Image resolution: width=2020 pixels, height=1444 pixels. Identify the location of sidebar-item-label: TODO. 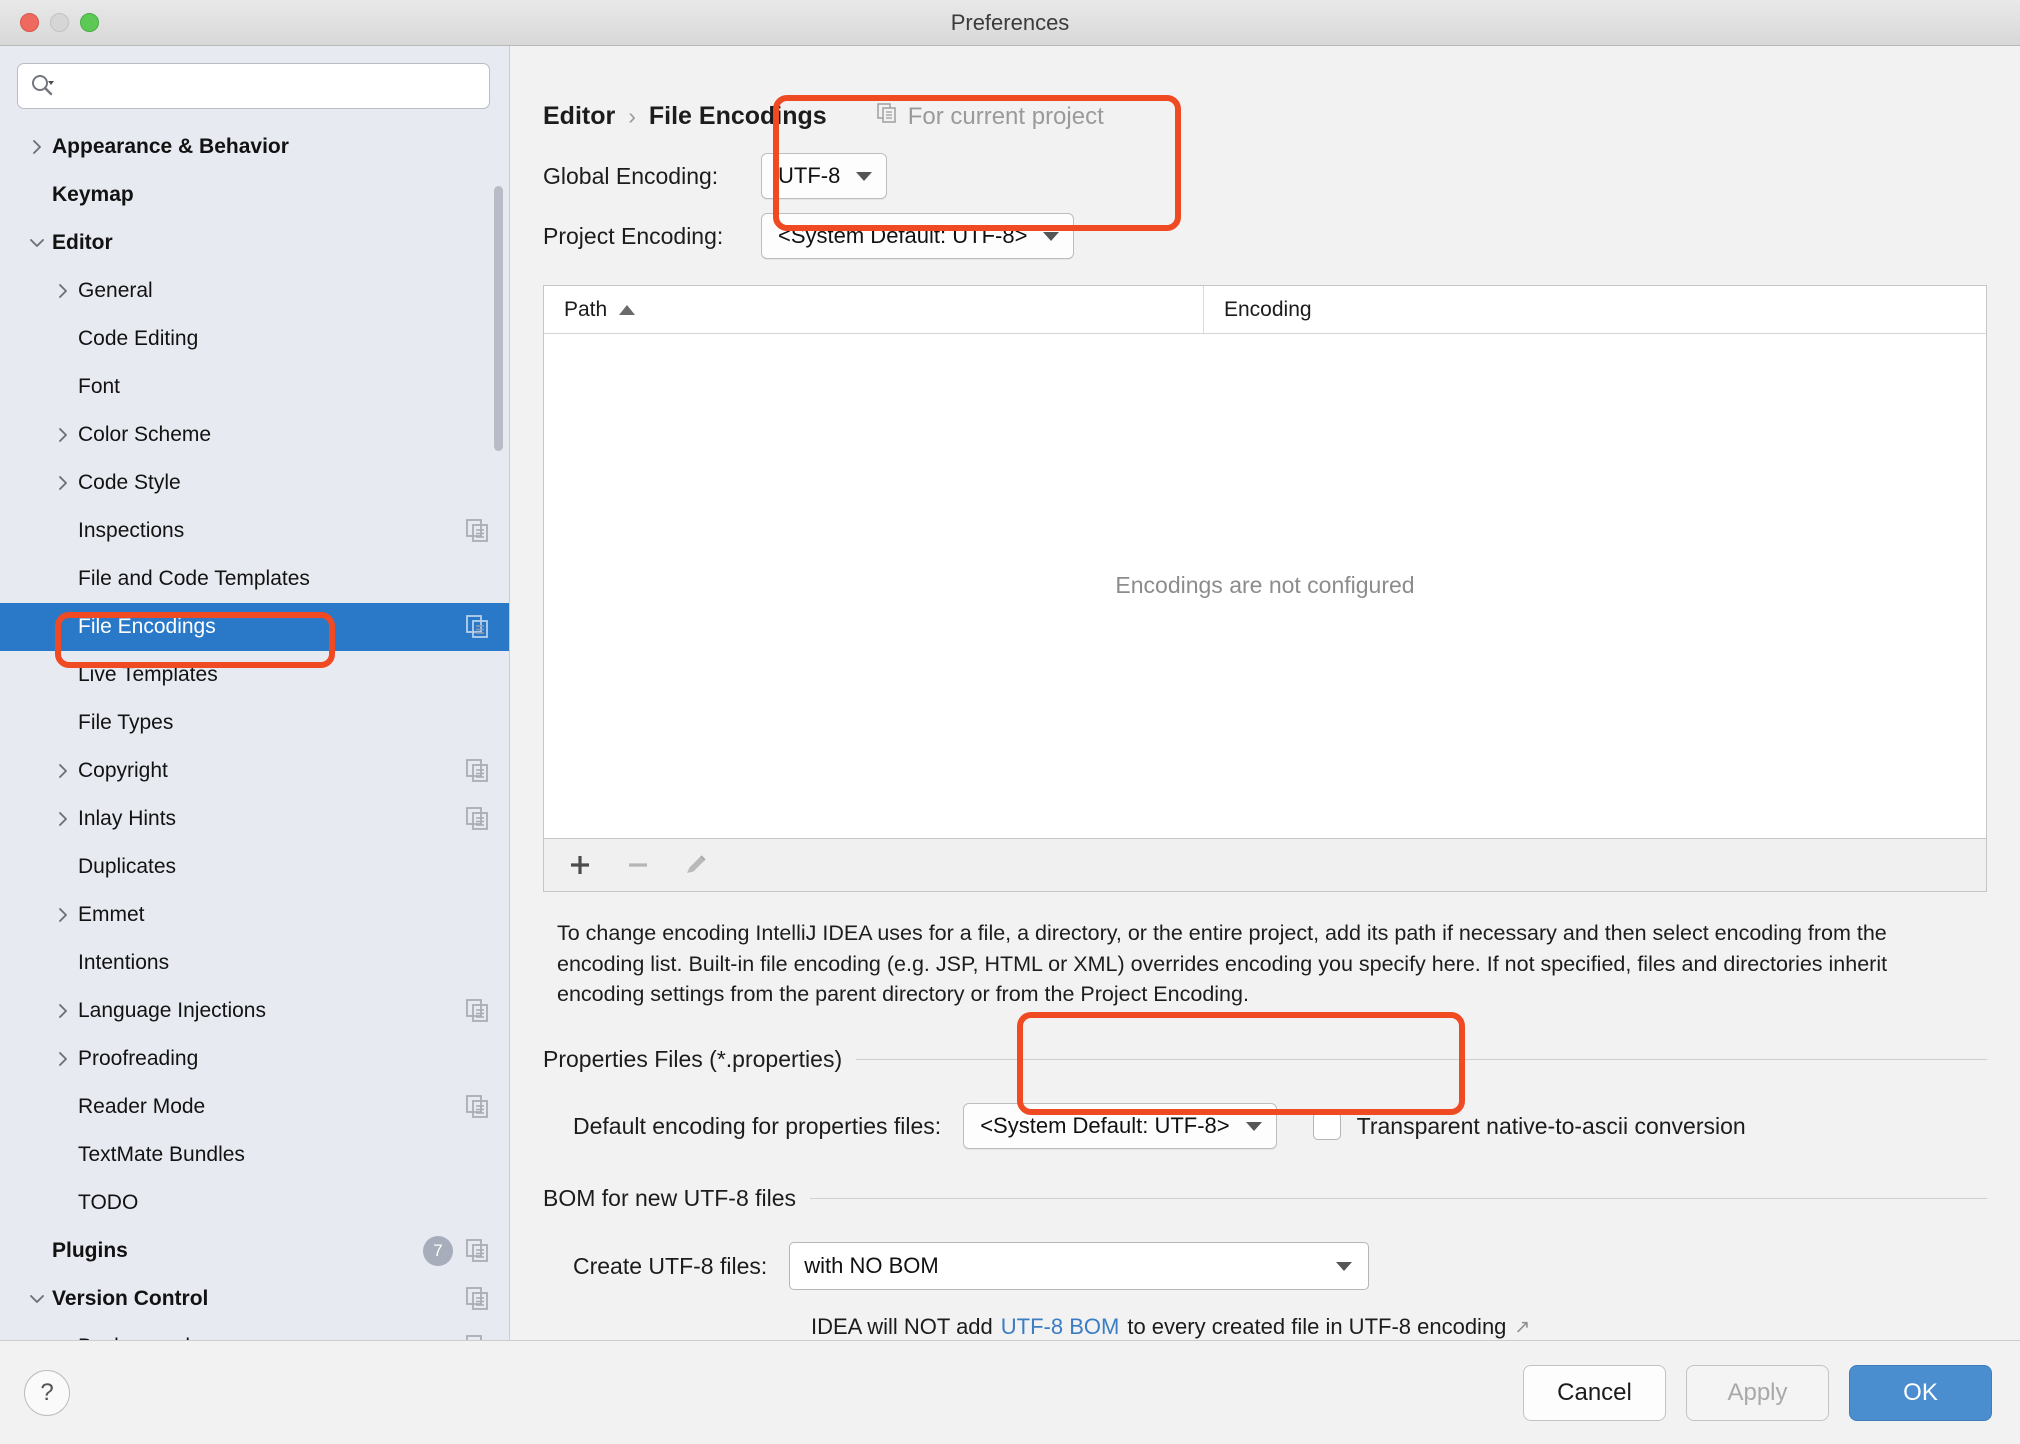
(108, 1202).